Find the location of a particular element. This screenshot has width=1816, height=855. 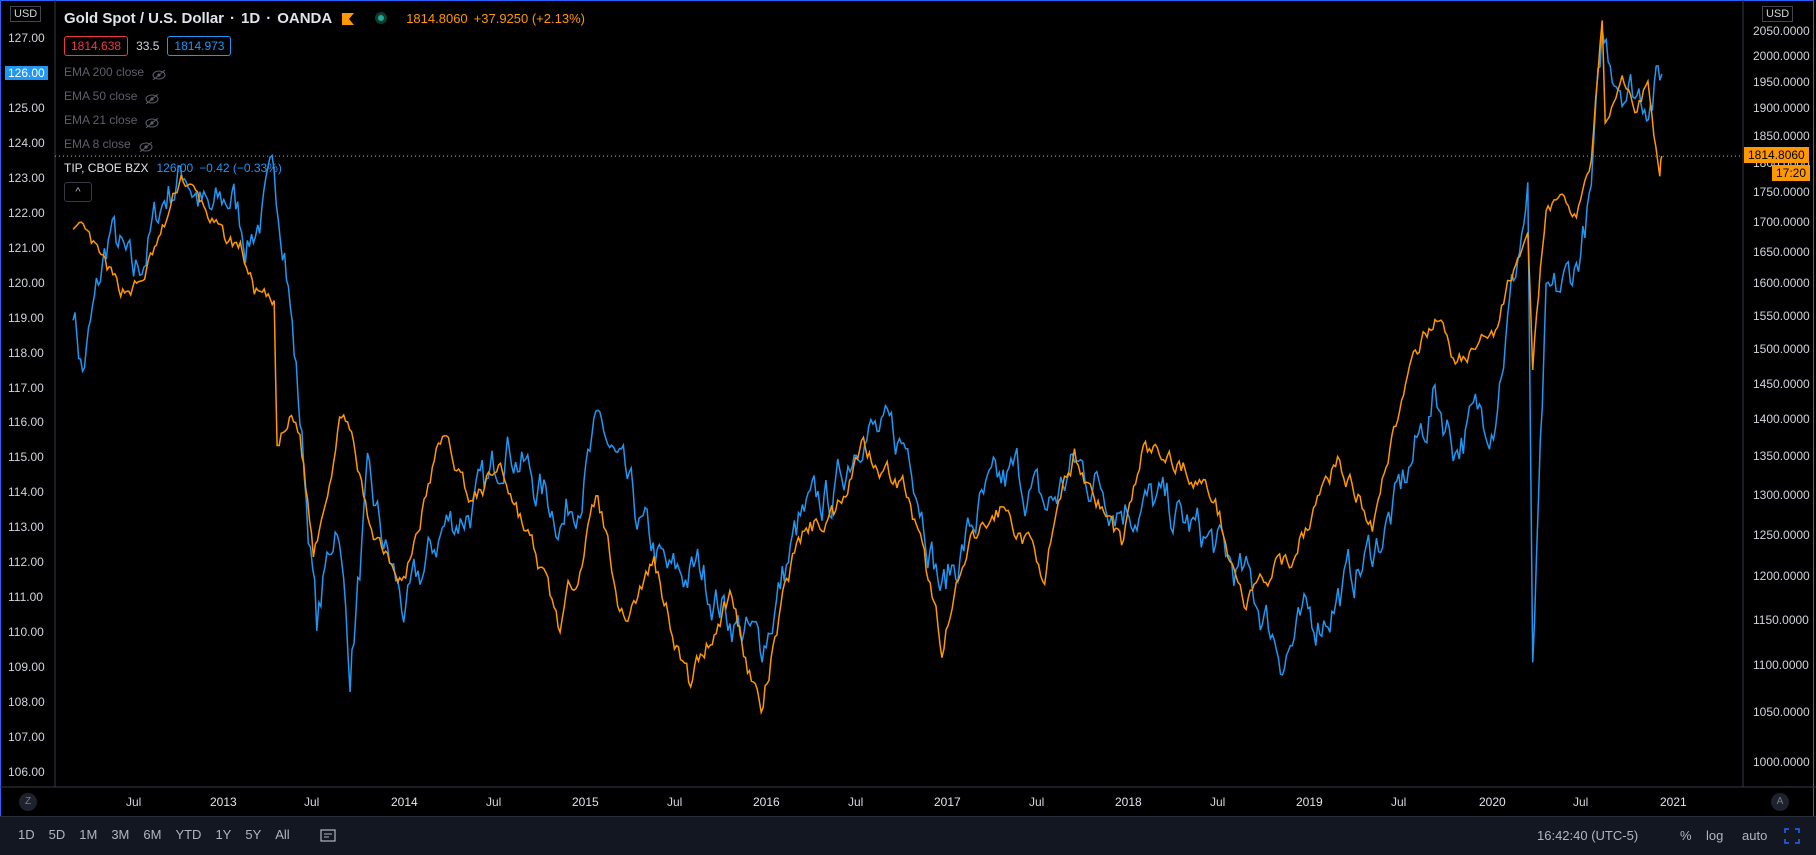

left-axis-tick: 121.00 is located at coordinates (26, 247).